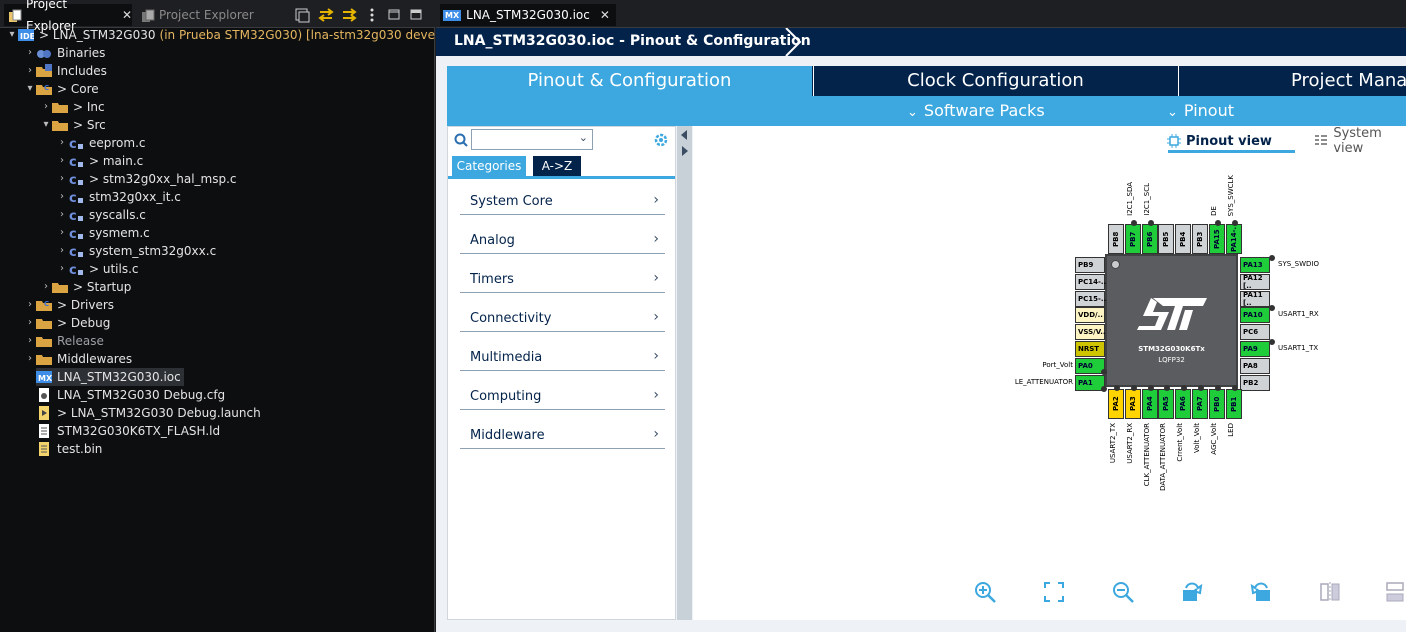 The image size is (1406, 632). What do you see at coordinates (1090, 349) in the screenshot?
I see `pin-nrst: NRST` at bounding box center [1090, 349].